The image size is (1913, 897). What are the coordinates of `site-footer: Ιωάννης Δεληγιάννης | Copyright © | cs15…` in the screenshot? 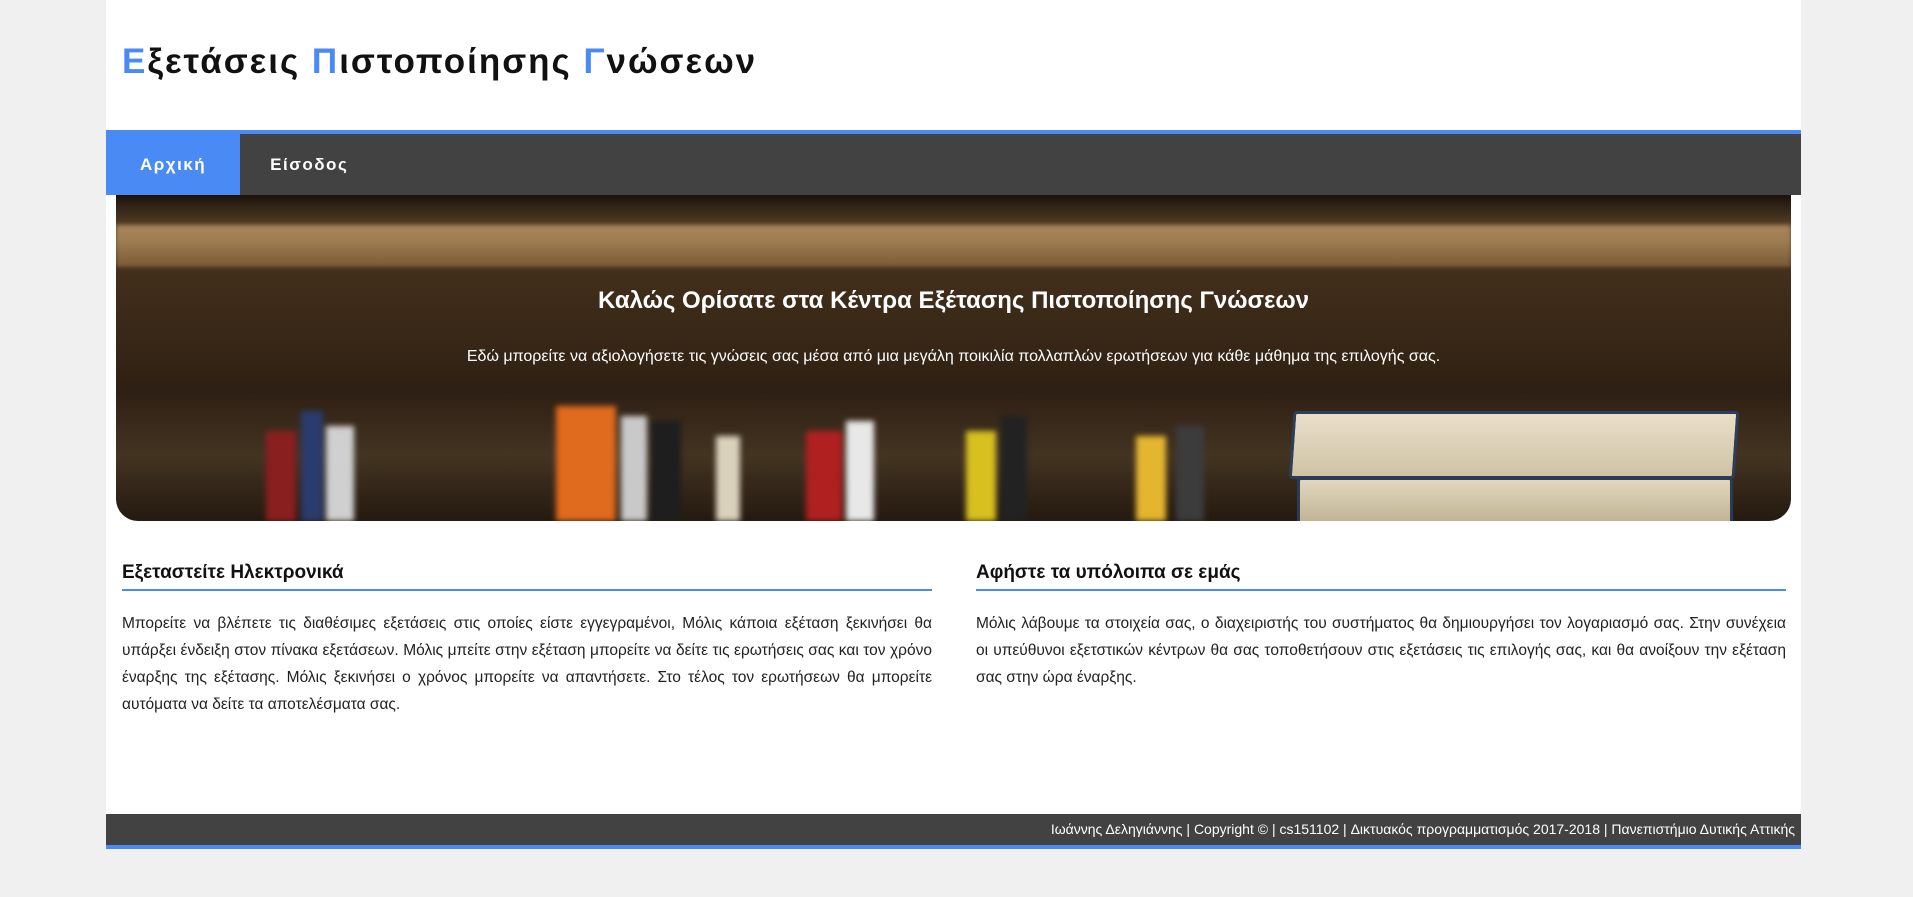 It's located at (953, 831).